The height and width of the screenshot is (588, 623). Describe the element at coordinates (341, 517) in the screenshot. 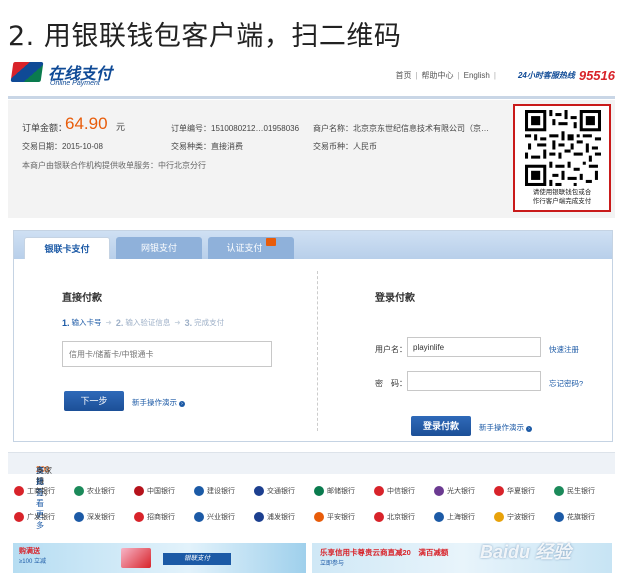

I see `bank-name: 平安银行` at that location.